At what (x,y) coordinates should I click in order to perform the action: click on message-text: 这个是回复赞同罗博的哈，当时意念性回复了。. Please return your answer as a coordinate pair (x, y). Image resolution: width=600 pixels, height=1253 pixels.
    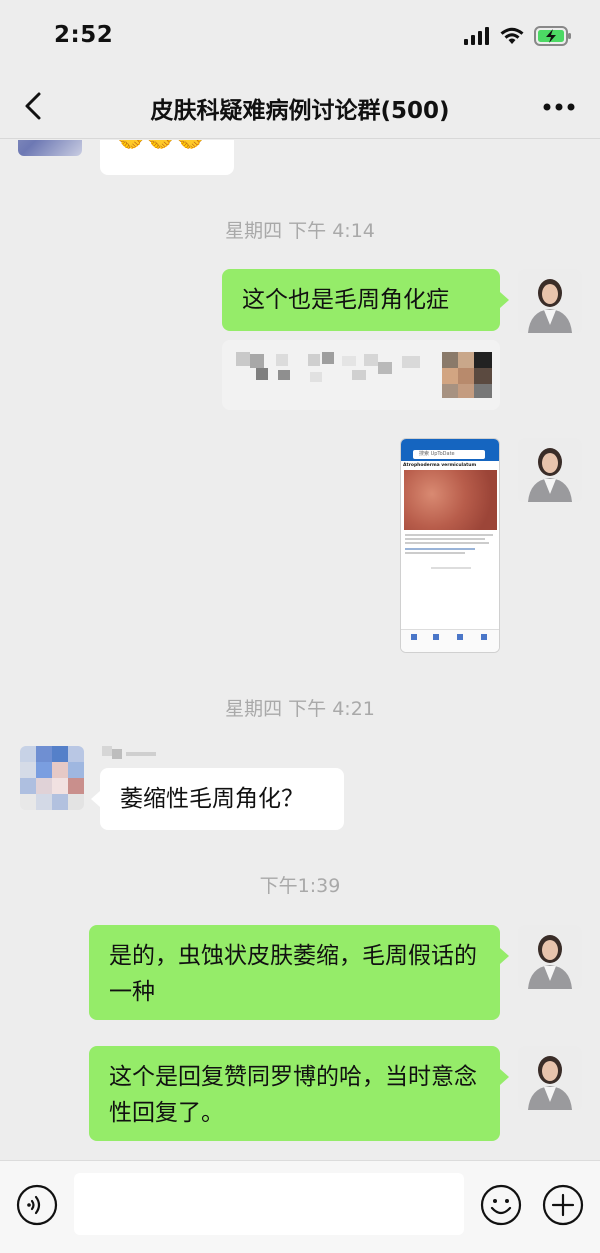
    Looking at the image, I should click on (293, 1095).